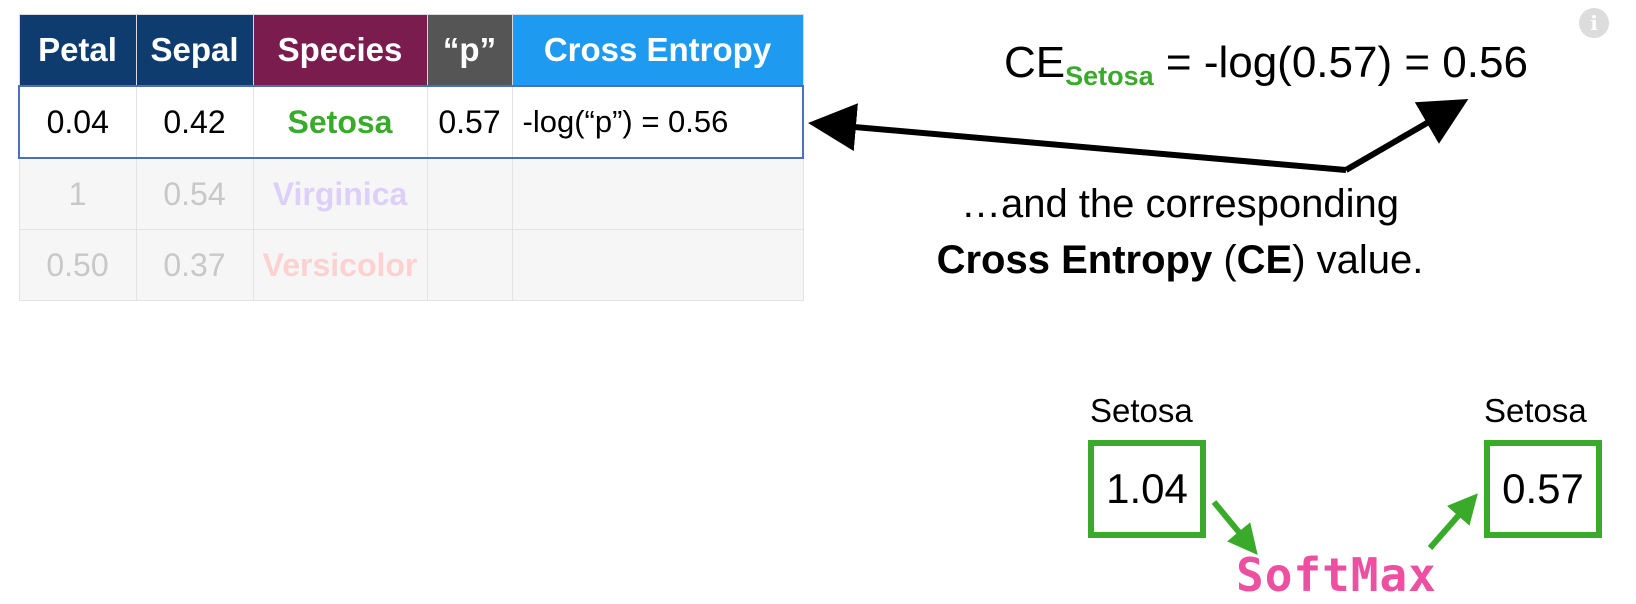 The image size is (1636, 604). Describe the element at coordinates (1077, 138) in the screenshot. I see `arrow-to-table` at that location.